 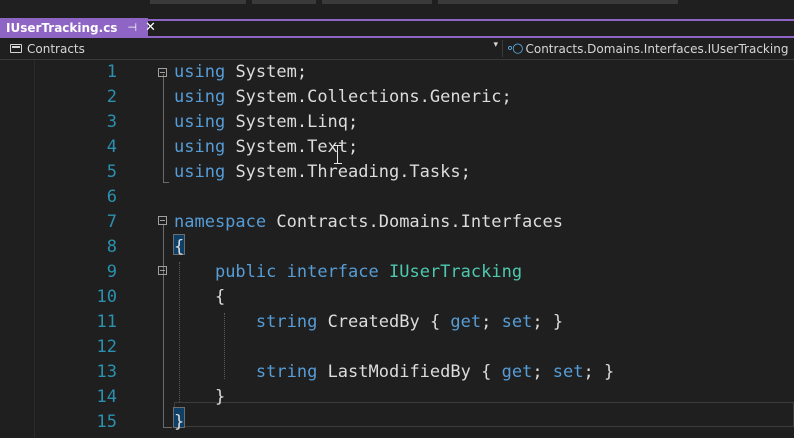 What do you see at coordinates (241, 72) in the screenshot?
I see `line-content: using System;` at bounding box center [241, 72].